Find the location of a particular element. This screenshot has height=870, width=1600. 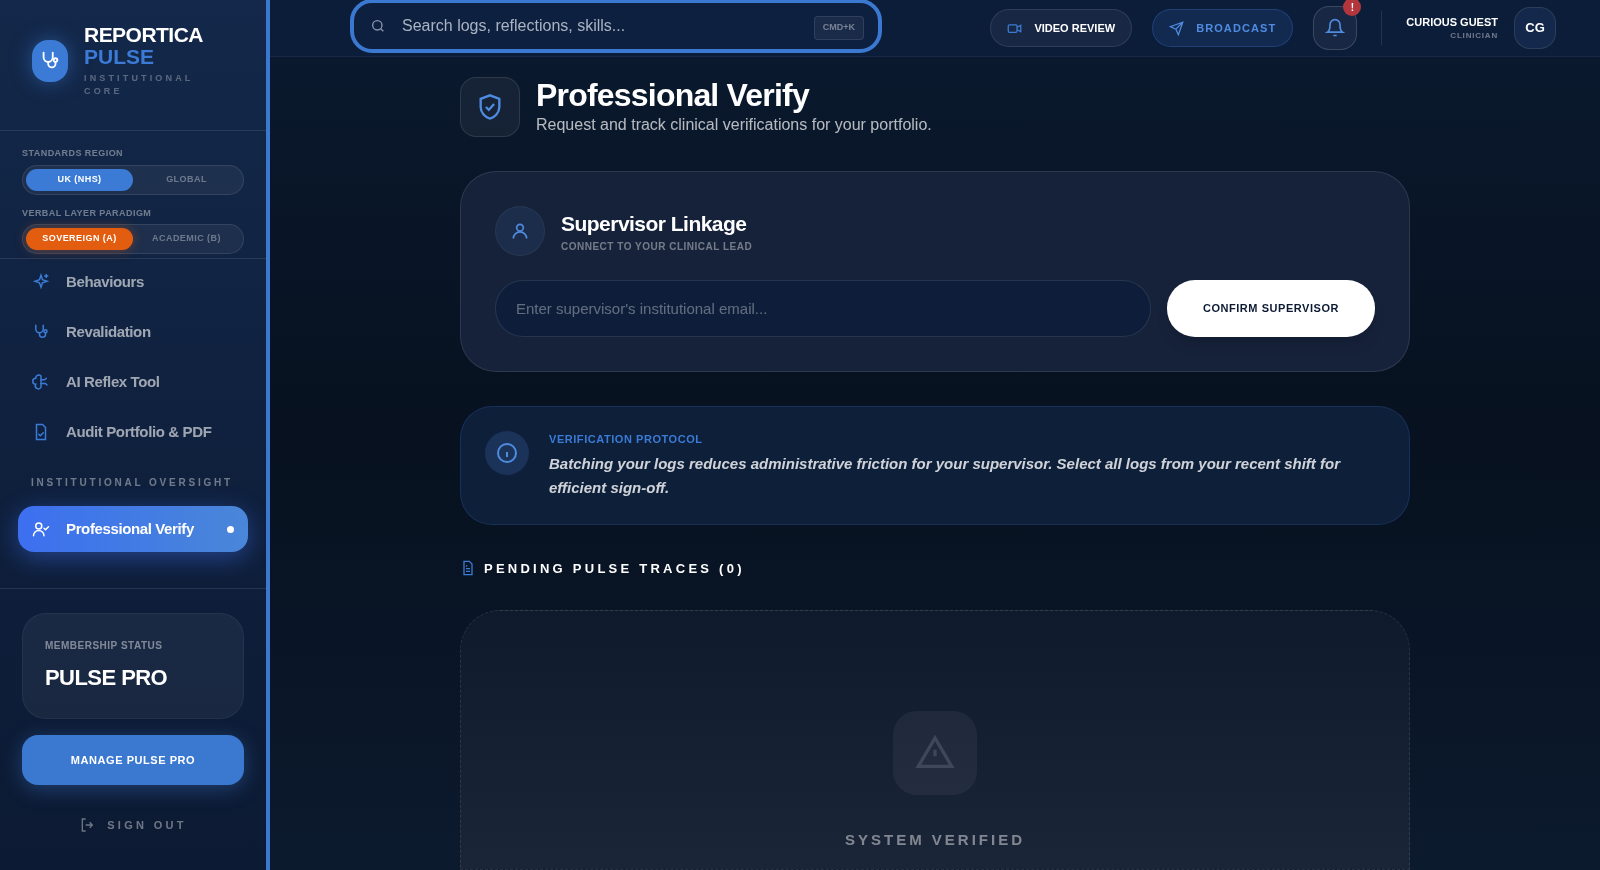

user-avatar: CG is located at coordinates (1535, 28).